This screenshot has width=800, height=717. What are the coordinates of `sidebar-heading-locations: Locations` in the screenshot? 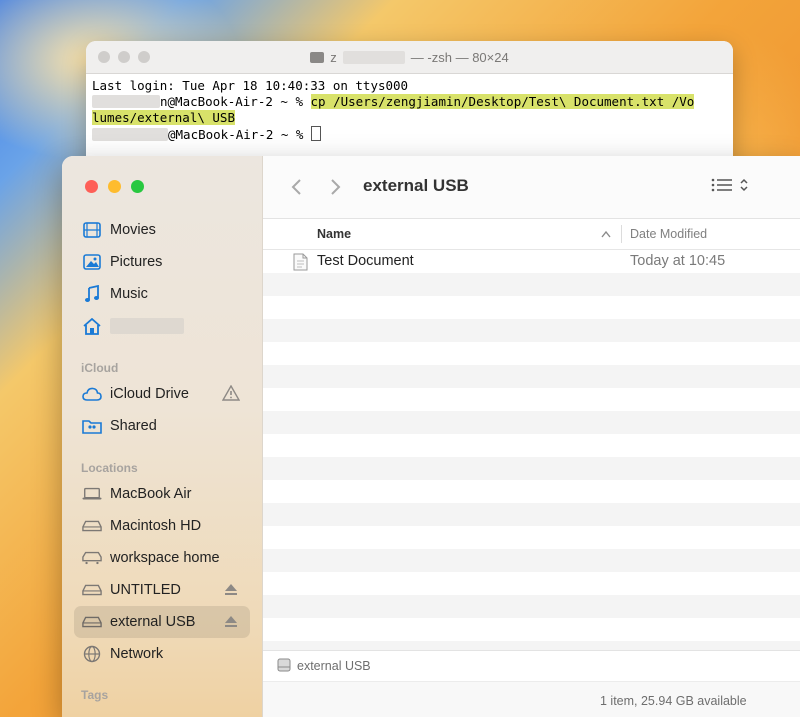 It's located at (109, 468).